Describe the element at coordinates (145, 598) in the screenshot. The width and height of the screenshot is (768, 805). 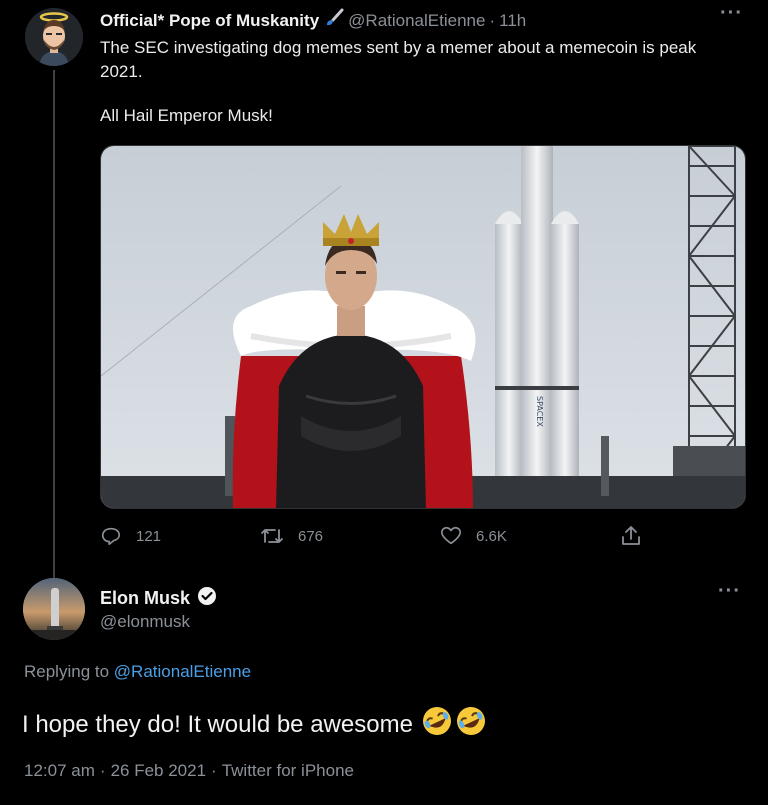
I see `tweet2-author-name: Elon Musk` at that location.